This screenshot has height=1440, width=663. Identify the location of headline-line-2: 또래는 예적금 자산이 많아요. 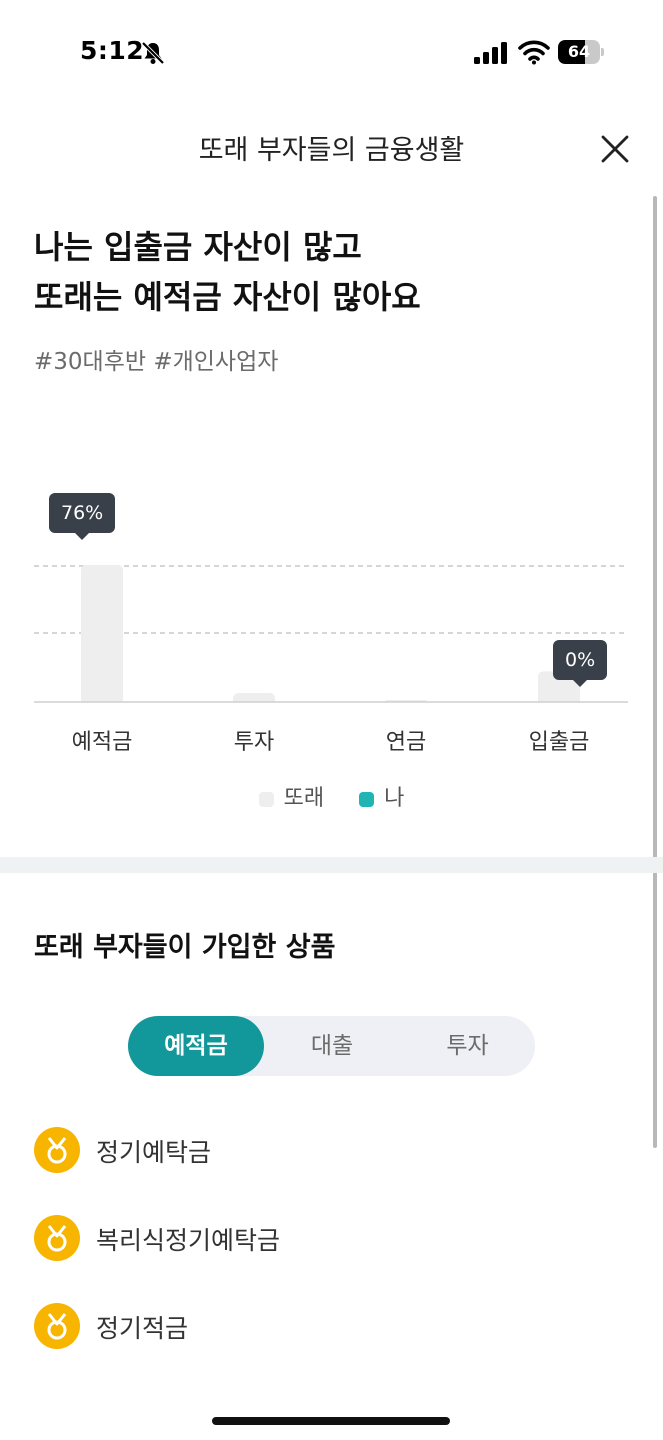
(227, 297).